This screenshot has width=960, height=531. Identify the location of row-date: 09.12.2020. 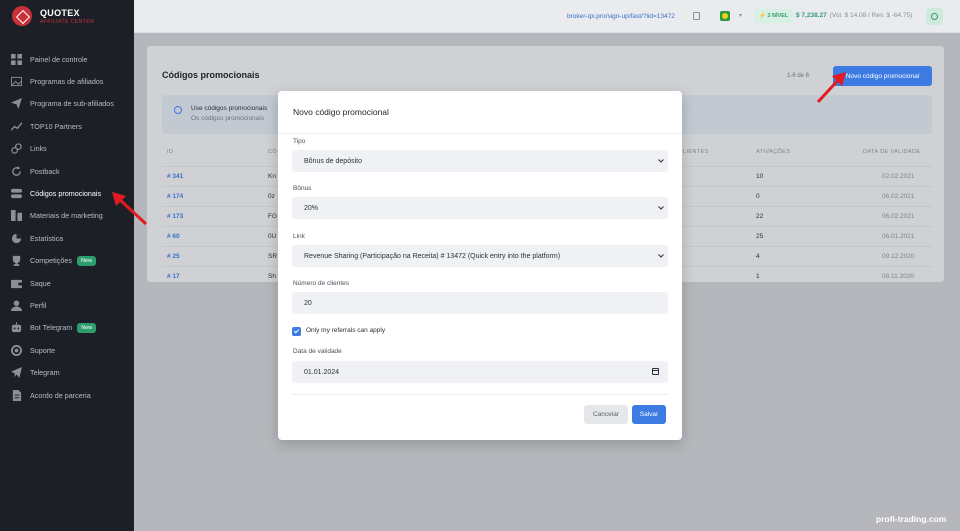
(898, 256).